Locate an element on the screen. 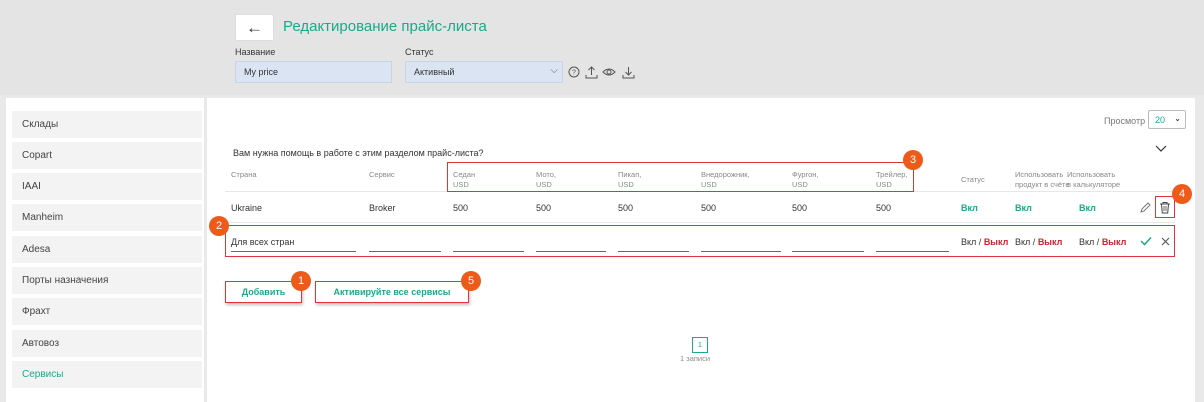 The width and height of the screenshot is (1204, 402). row-sedan: 500 is located at coordinates (461, 208).